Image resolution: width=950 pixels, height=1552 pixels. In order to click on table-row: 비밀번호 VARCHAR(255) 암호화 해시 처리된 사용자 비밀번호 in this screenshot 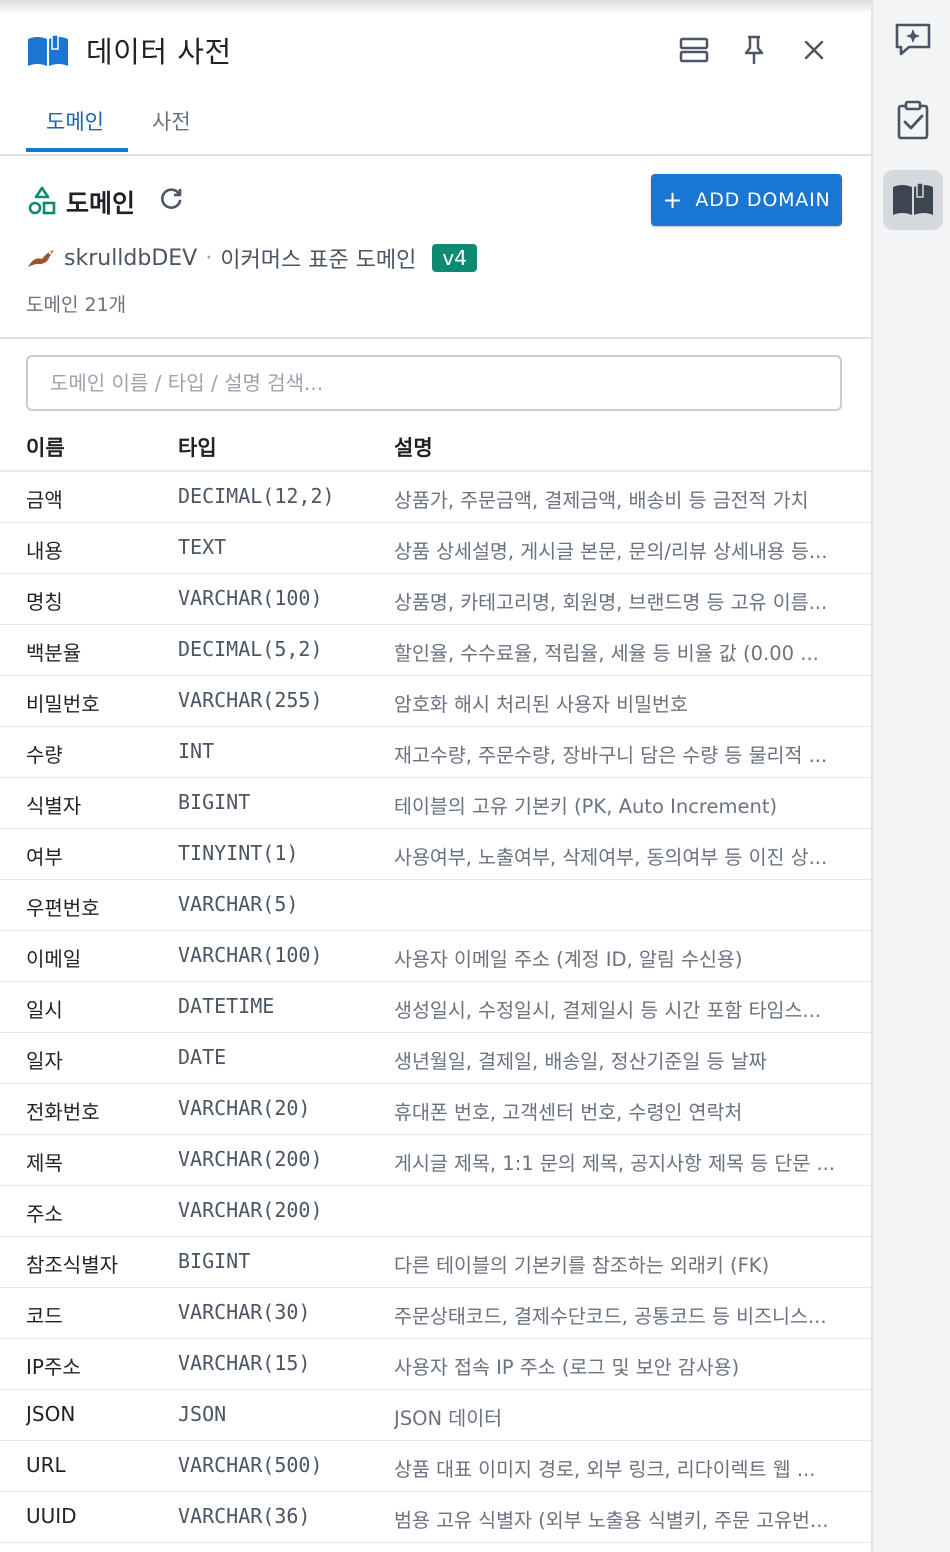, I will do `click(435, 701)`.